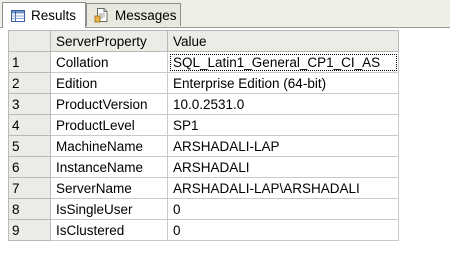 Image resolution: width=450 pixels, height=259 pixels. I want to click on tab-messages-label: Messages, so click(146, 15).